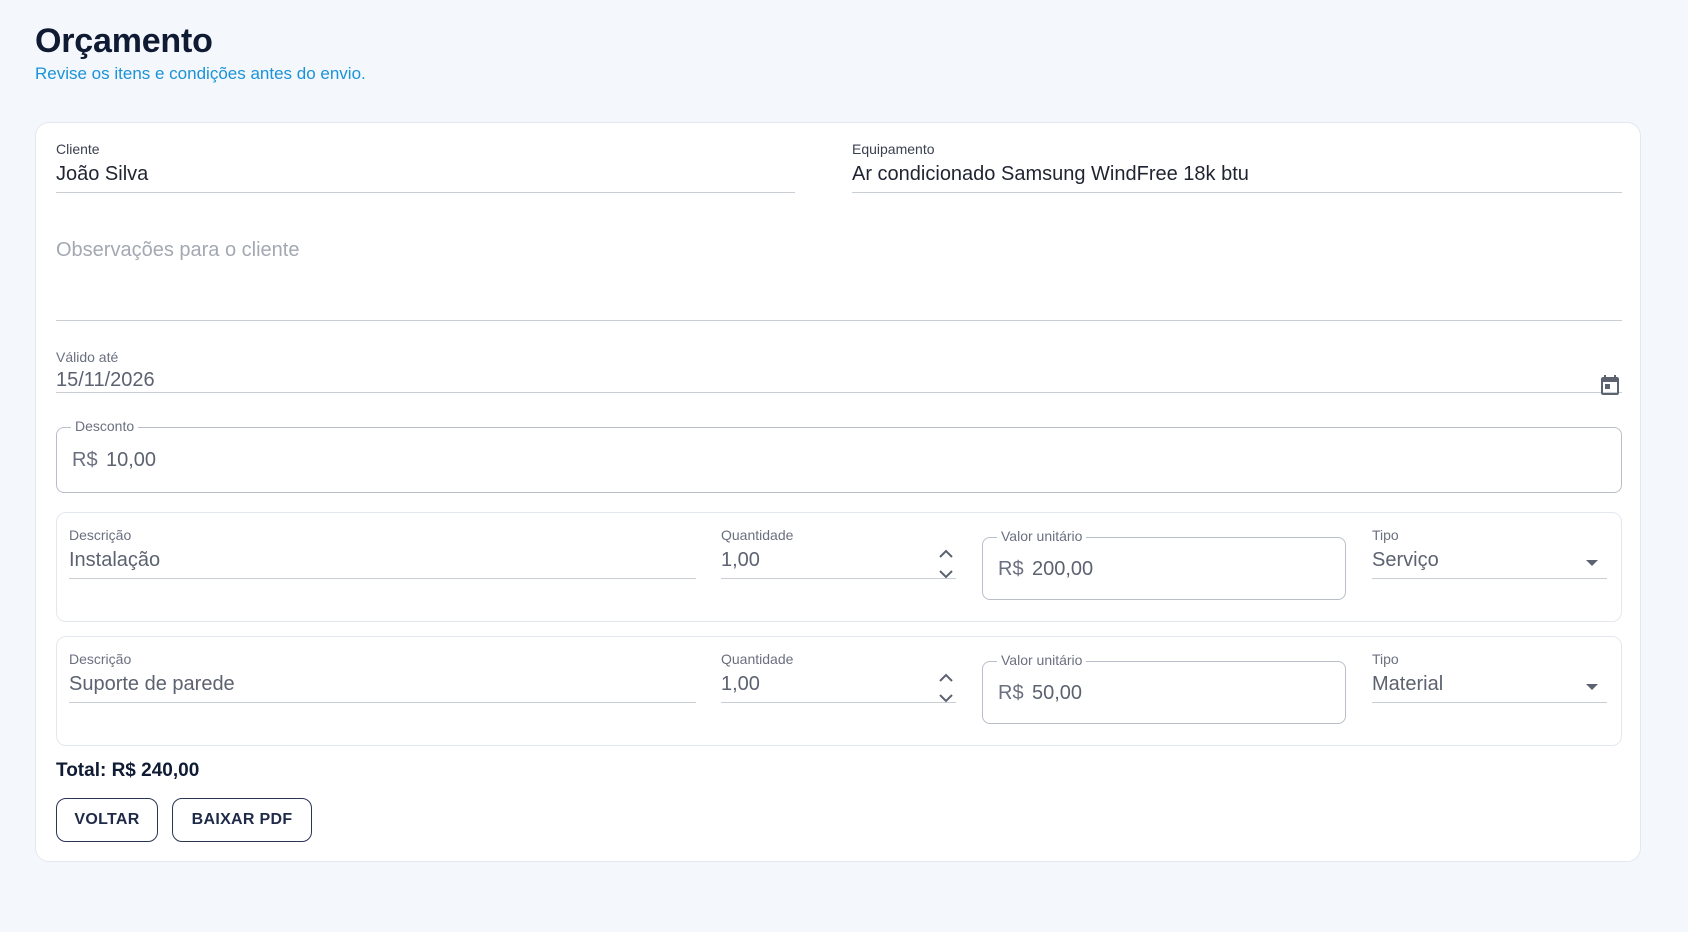 The height and width of the screenshot is (932, 1688). I want to click on notes-textarea, so click(839, 272).